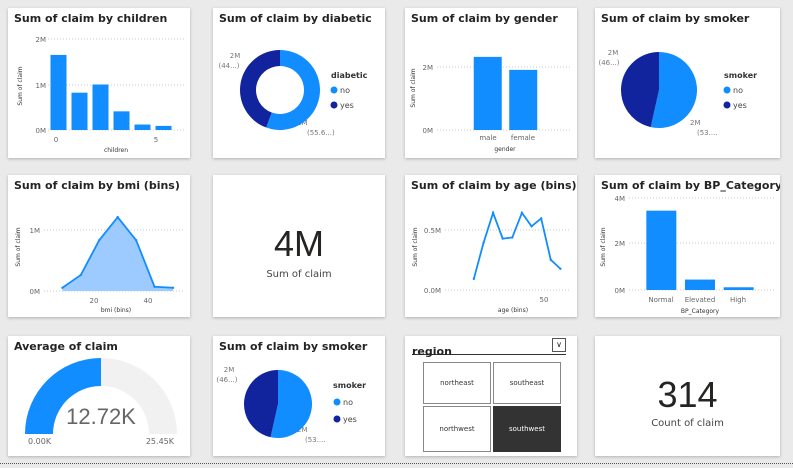 The image size is (793, 468). Describe the element at coordinates (608, 63) in the screenshot. I see `slice-label: (46...)` at that location.